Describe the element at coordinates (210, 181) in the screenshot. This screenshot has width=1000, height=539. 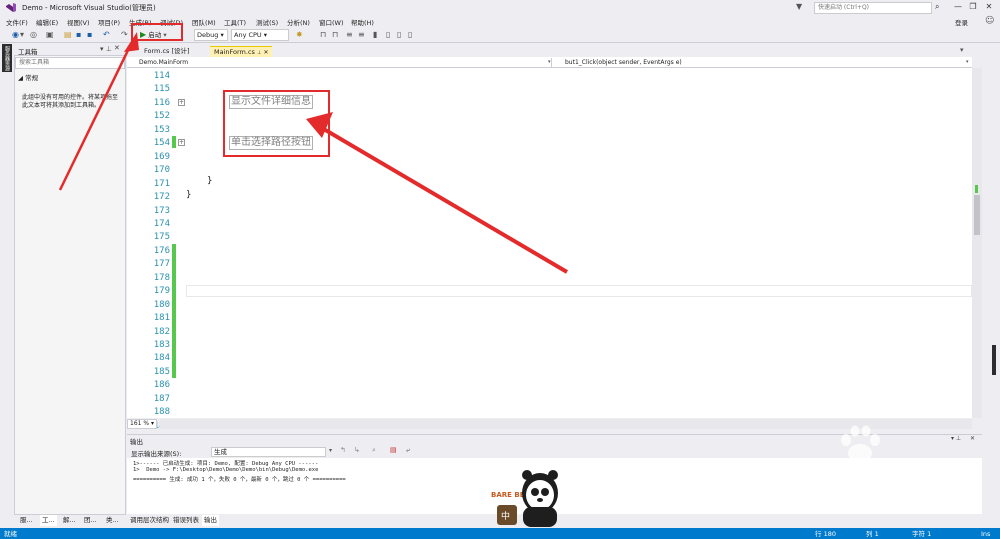
I see `code-close-brace-method: }` at that location.